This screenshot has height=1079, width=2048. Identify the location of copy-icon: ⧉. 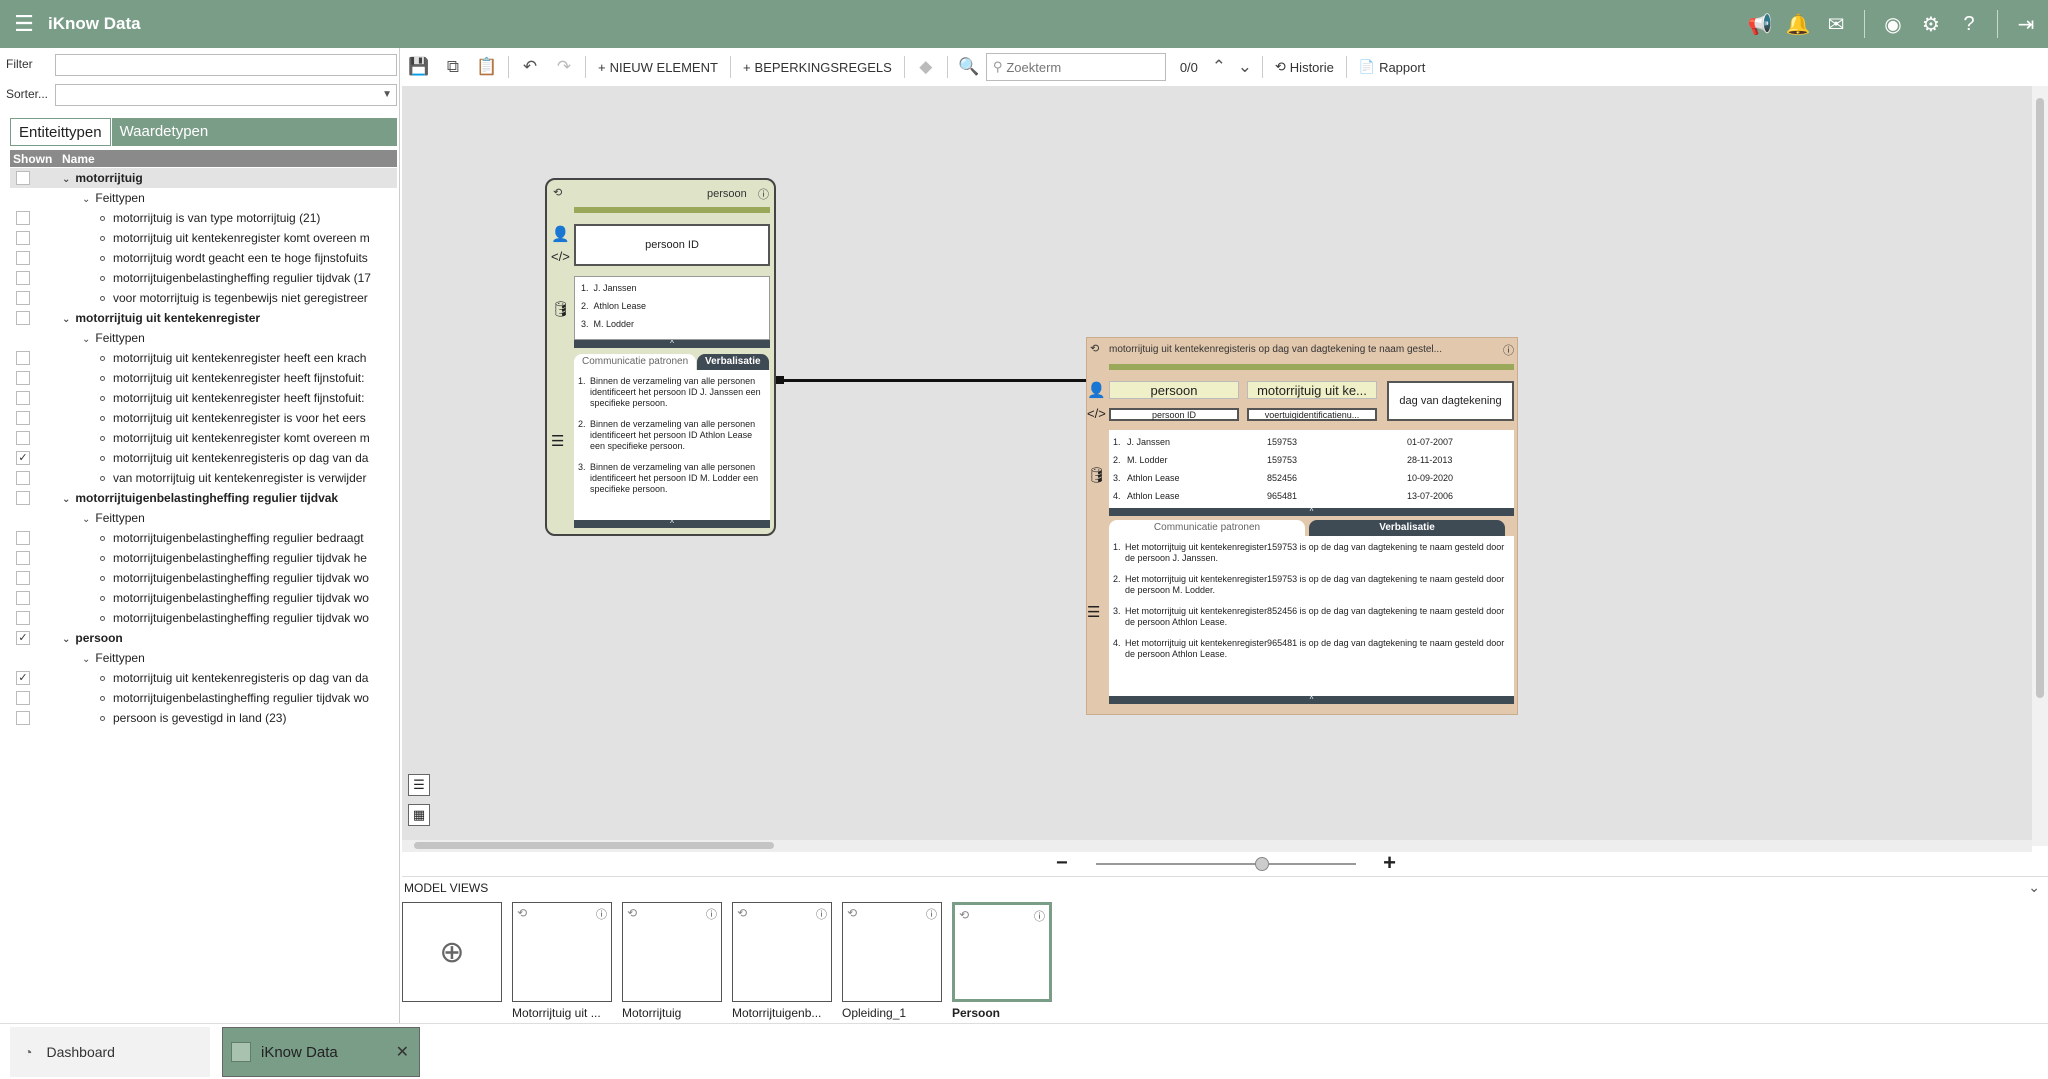
(453, 67).